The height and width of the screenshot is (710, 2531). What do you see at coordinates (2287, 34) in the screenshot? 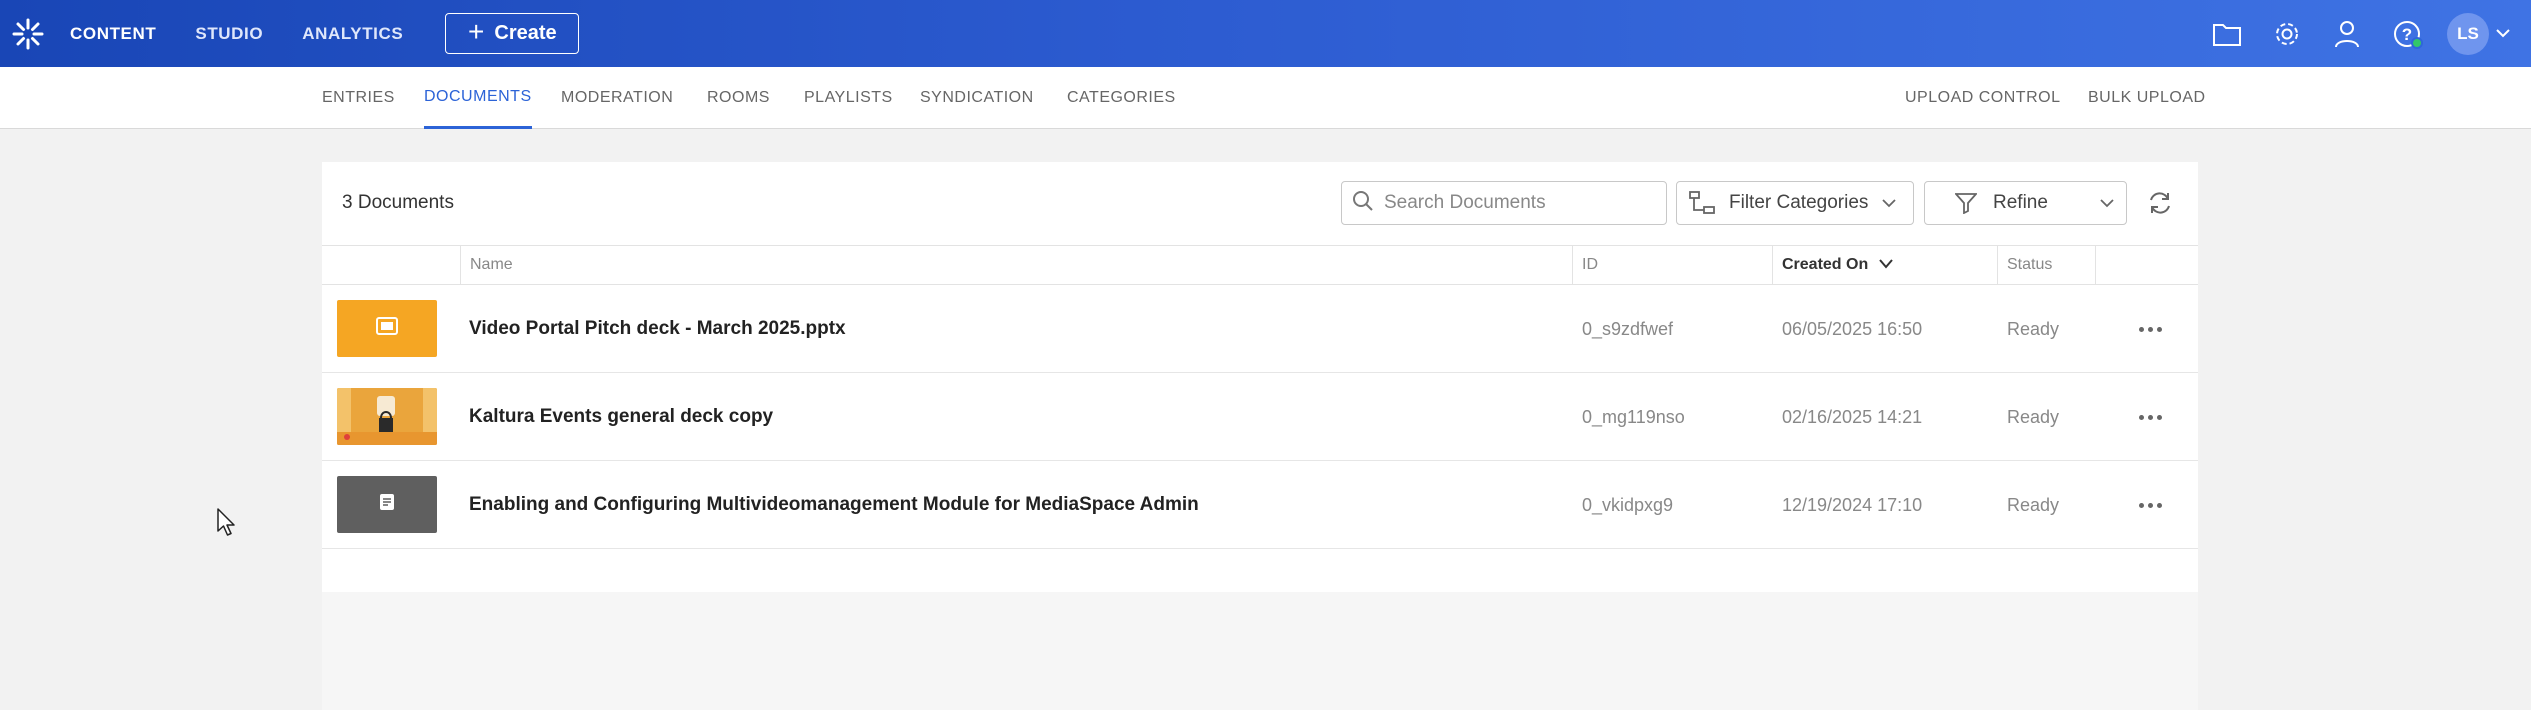
I see `gear-icon` at bounding box center [2287, 34].